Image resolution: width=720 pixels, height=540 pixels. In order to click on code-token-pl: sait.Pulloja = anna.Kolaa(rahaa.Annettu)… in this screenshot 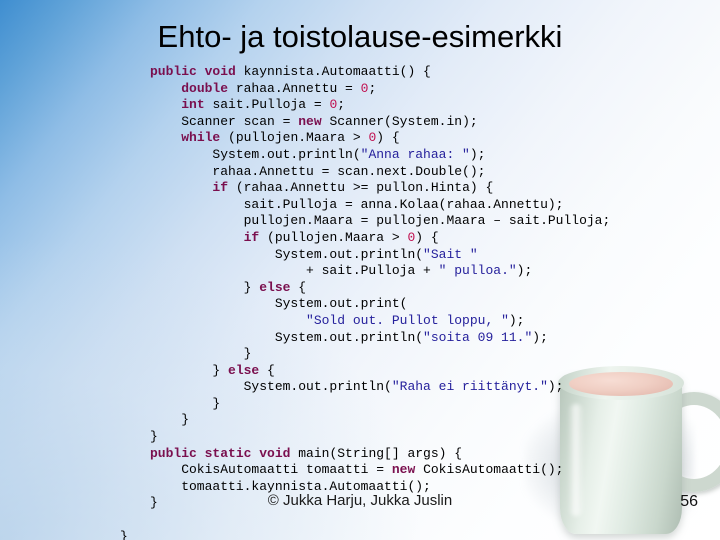, I will do `click(357, 204)`.